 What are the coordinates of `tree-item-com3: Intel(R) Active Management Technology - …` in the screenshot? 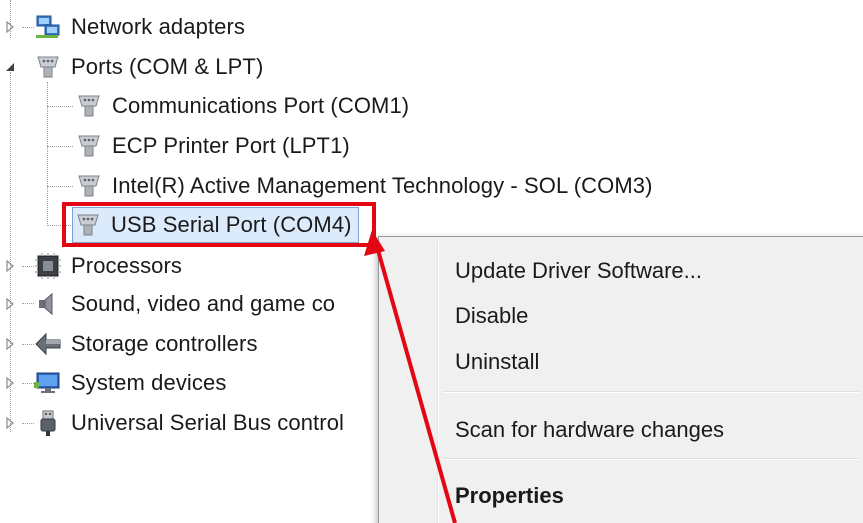 It's located at (363, 186).